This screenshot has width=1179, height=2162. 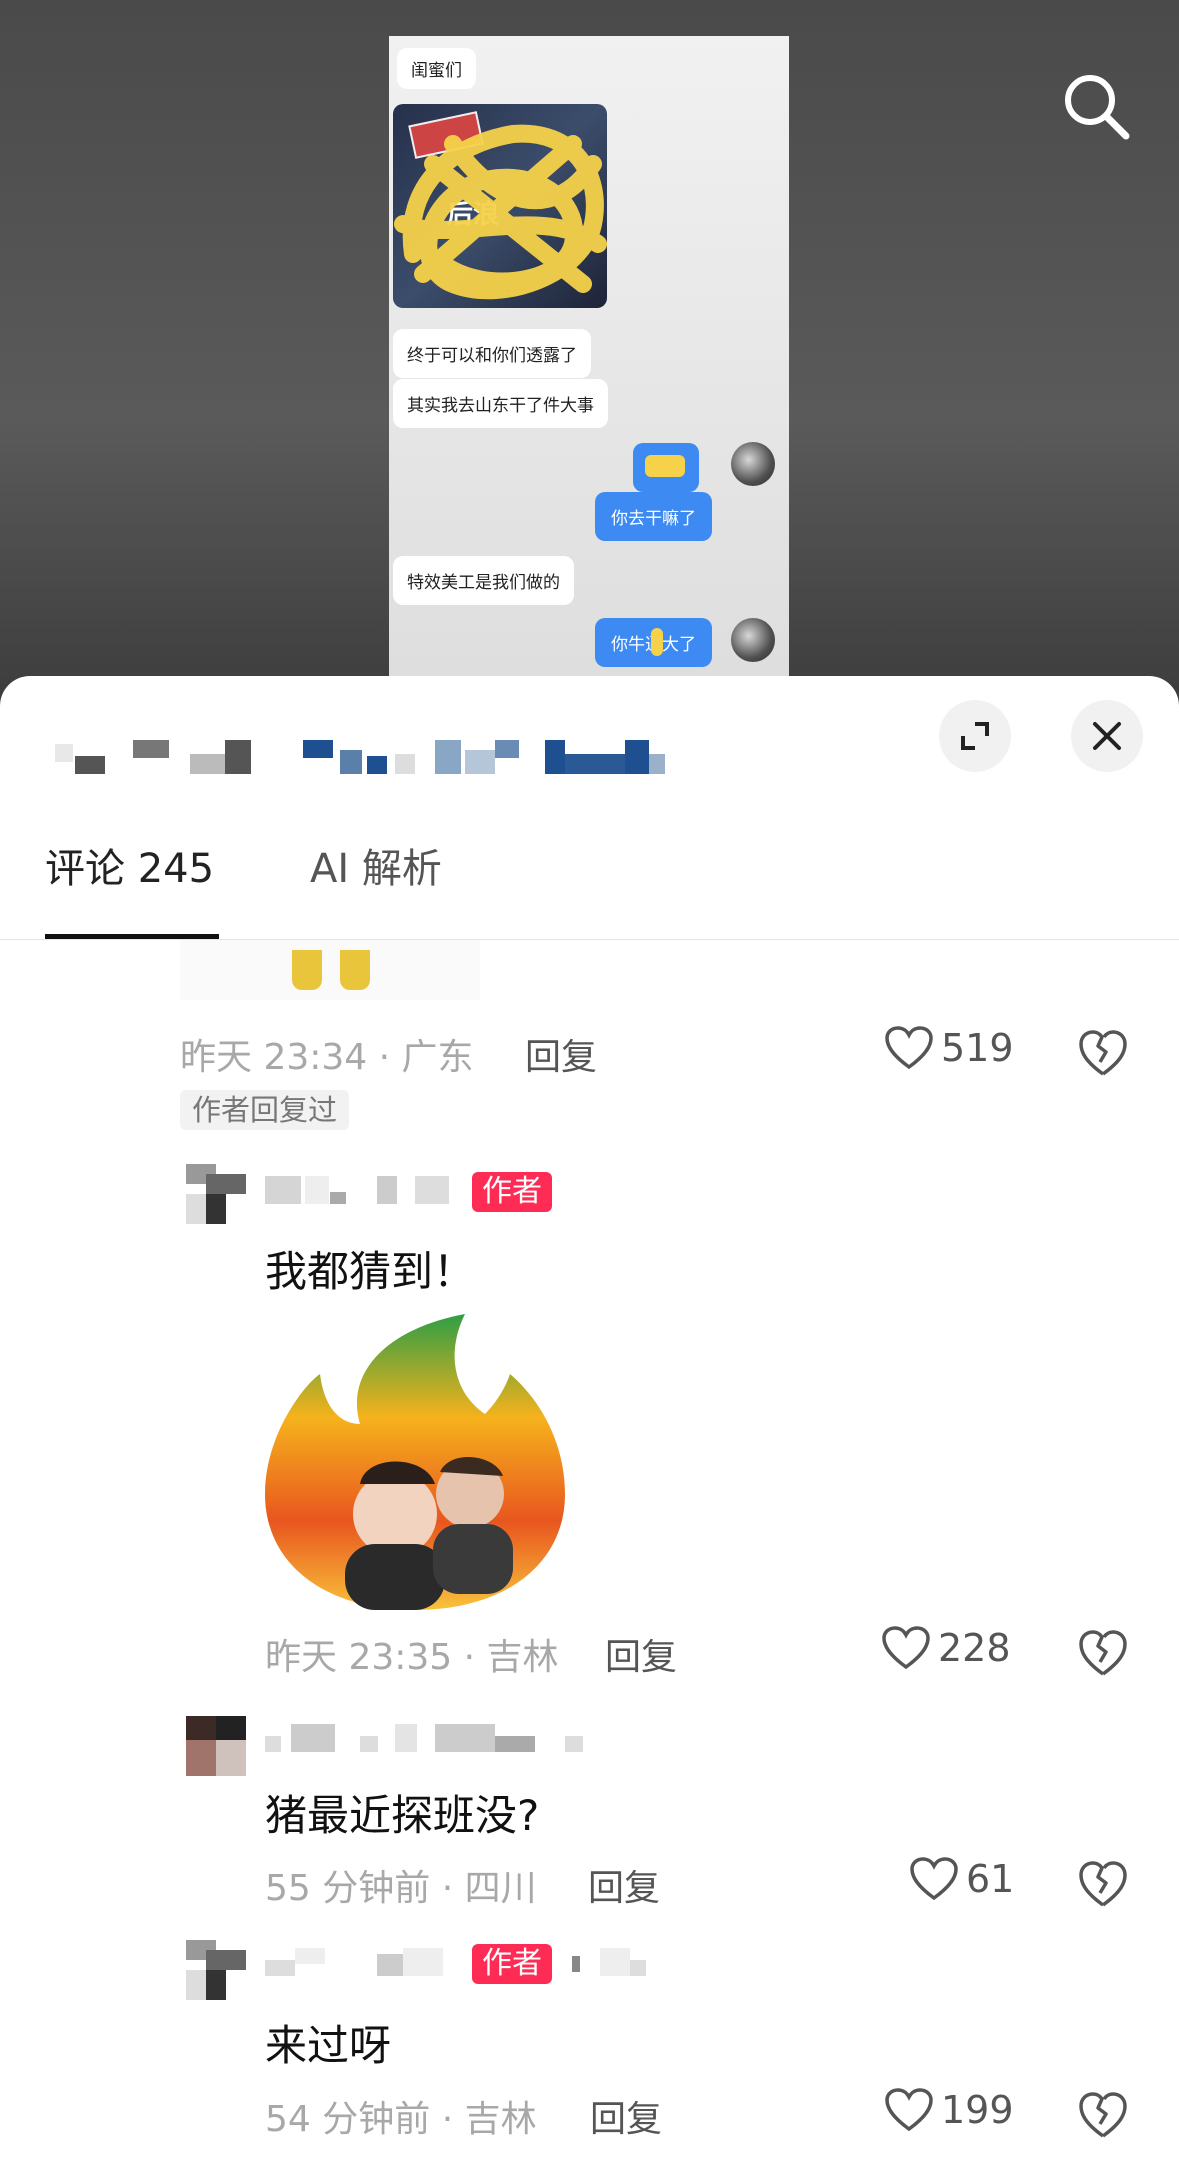 What do you see at coordinates (376, 865) in the screenshot?
I see `tab-ai-analysis: AI 解析` at bounding box center [376, 865].